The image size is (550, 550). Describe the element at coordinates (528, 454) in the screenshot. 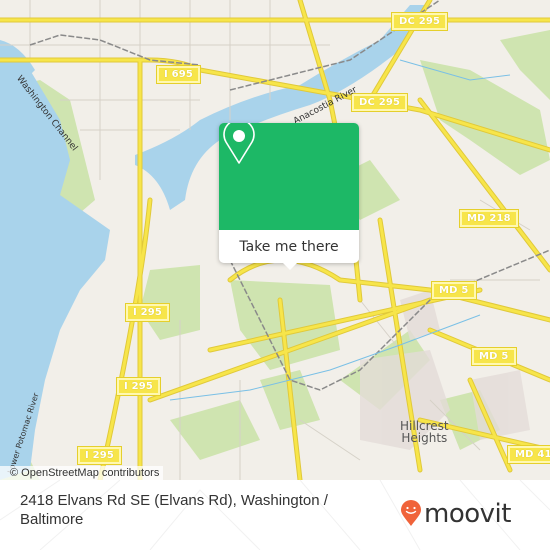

I see `highway-shield-md414: MD 414` at that location.